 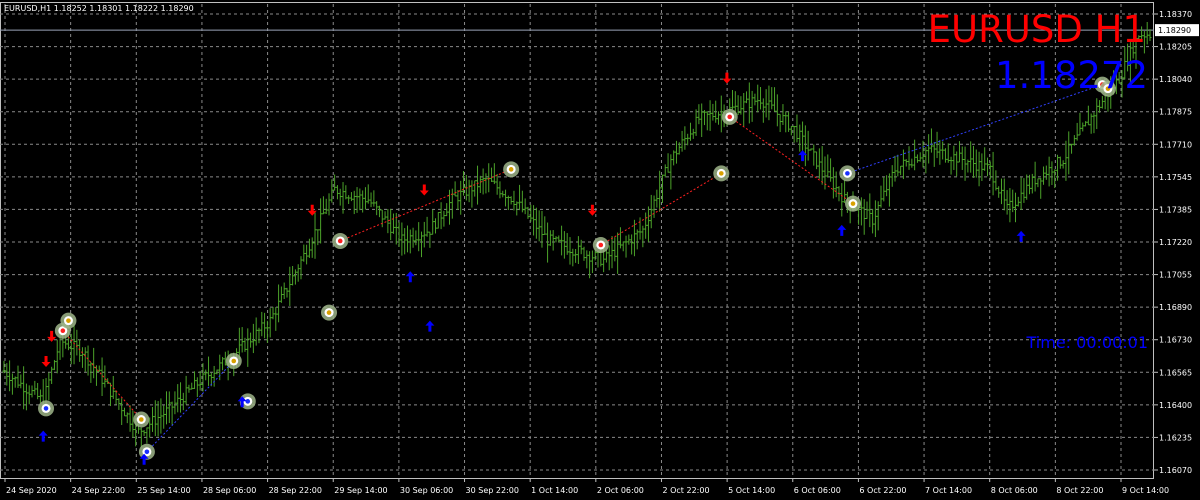 I want to click on current-price-tag-text: 1.18290, so click(x=1174, y=30).